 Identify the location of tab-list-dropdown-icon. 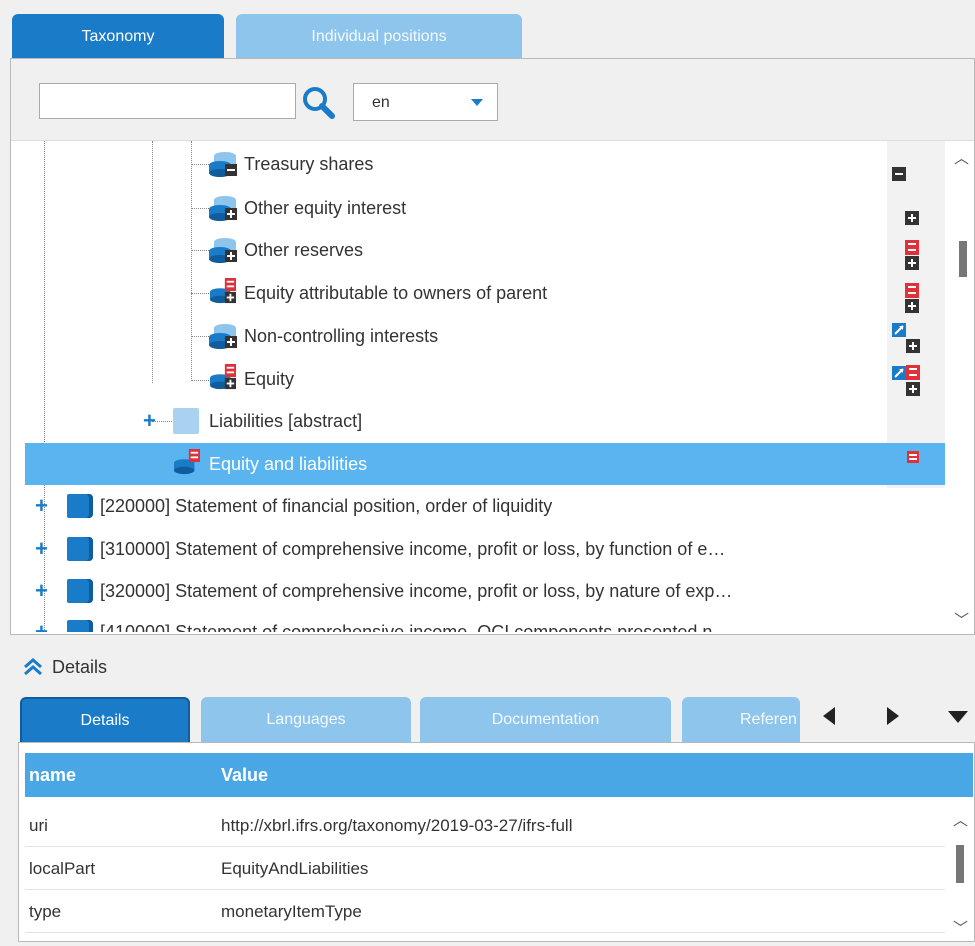
(958, 717).